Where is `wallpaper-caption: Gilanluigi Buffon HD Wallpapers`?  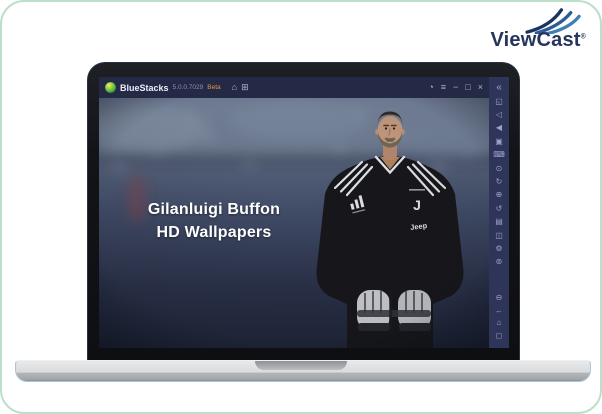 wallpaper-caption: Gilanluigi Buffon HD Wallpapers is located at coordinates (214, 221).